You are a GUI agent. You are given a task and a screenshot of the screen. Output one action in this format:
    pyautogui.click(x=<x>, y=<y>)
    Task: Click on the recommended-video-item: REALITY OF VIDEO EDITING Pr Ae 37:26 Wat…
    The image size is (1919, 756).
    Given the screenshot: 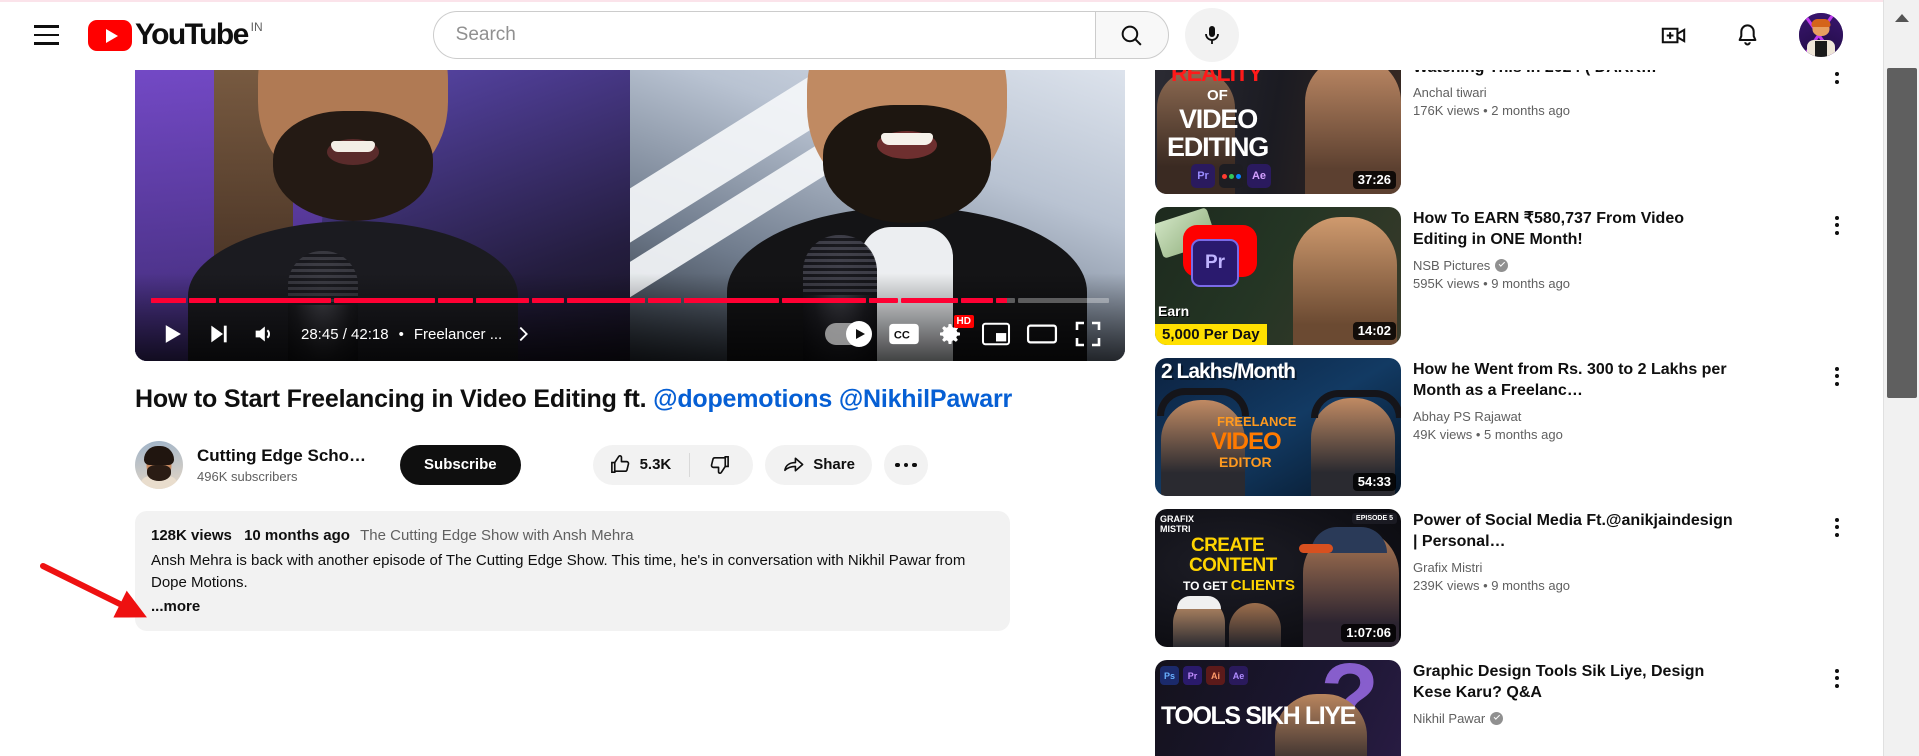 What is the action you would take?
    pyautogui.click(x=1505, y=132)
    